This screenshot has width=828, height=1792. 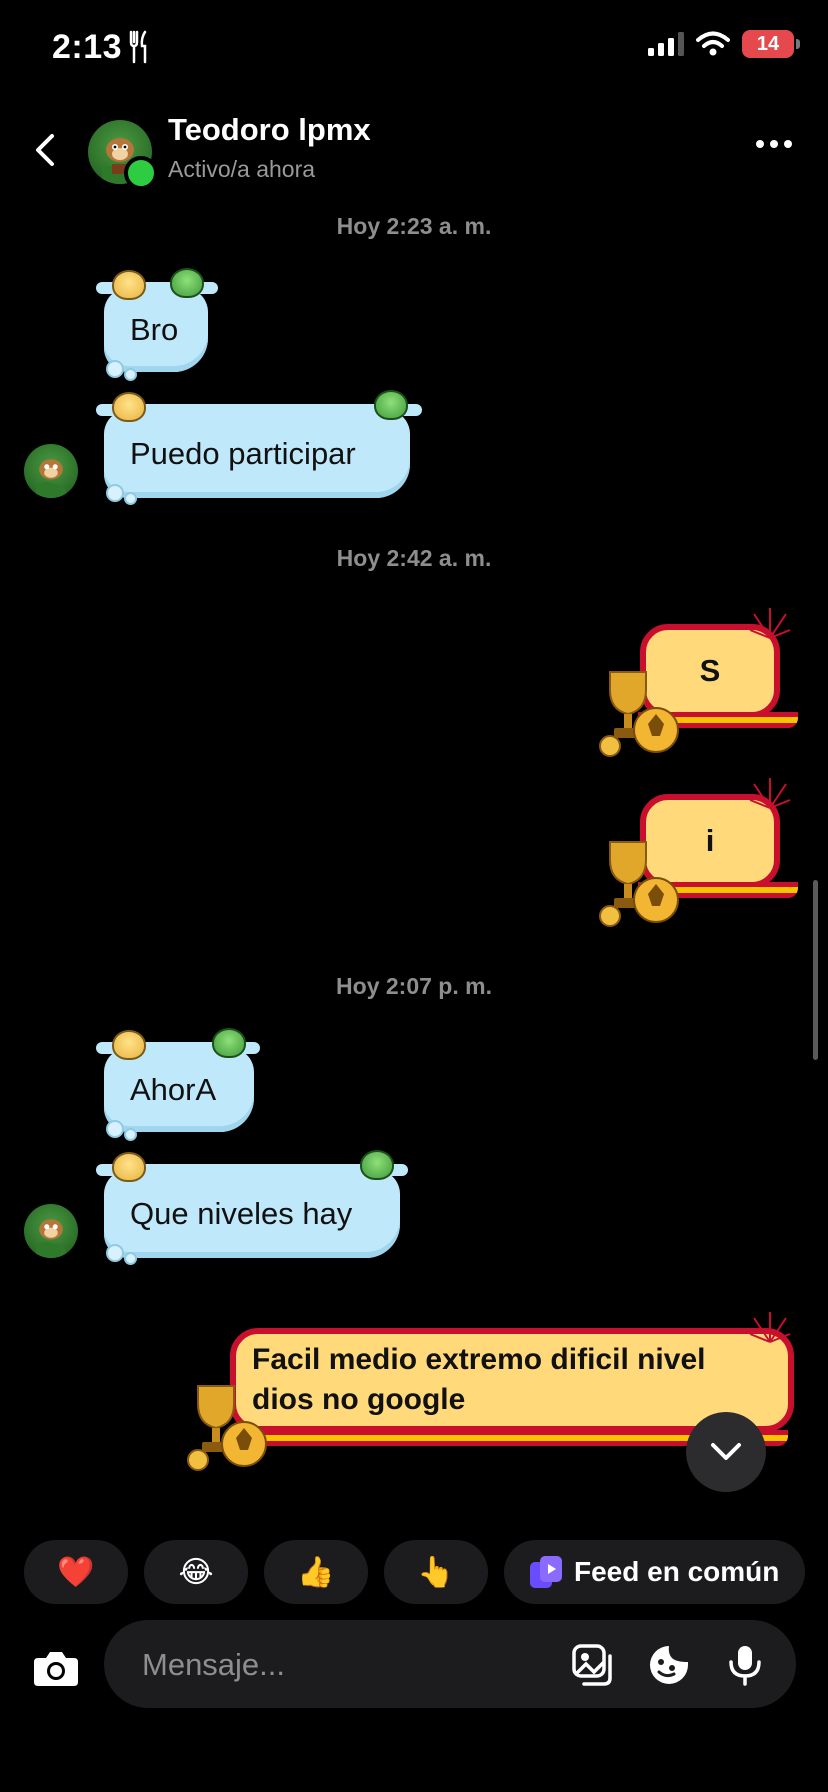 What do you see at coordinates (252, 1214) in the screenshot?
I see `message-text: Que niveles hay` at bounding box center [252, 1214].